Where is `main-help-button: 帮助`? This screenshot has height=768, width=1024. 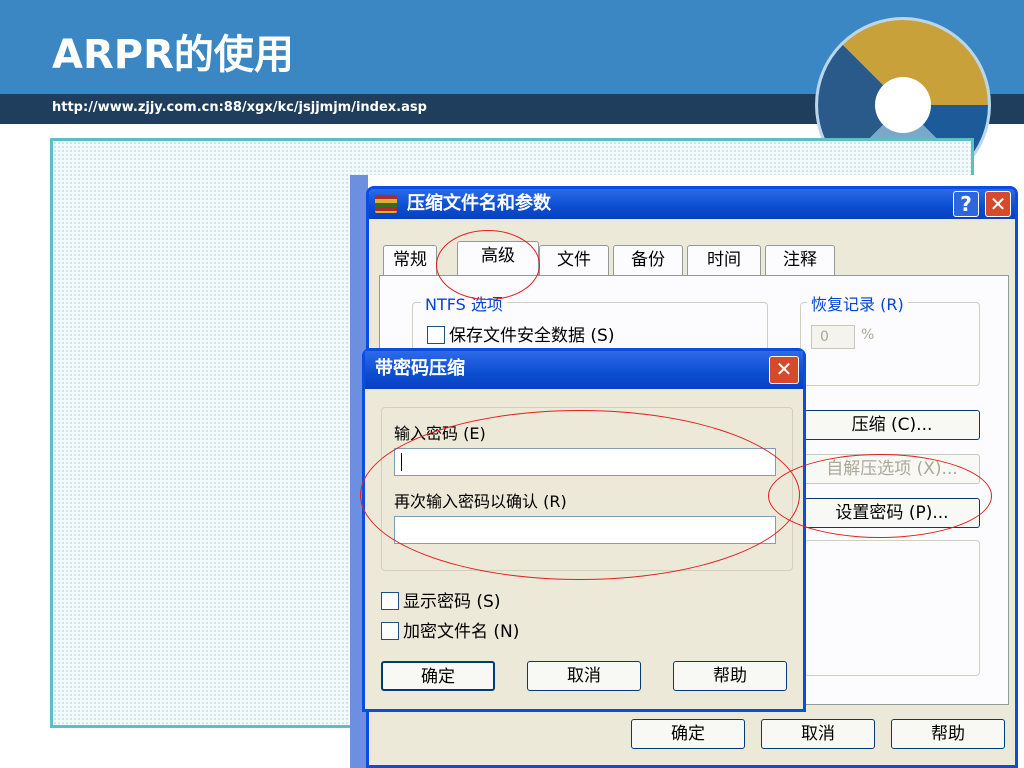 main-help-button: 帮助 is located at coordinates (948, 734).